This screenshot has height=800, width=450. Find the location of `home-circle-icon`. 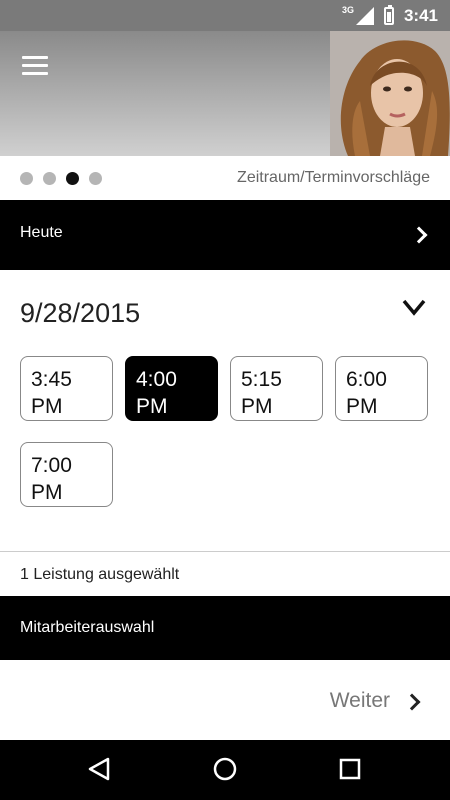

home-circle-icon is located at coordinates (225, 770).